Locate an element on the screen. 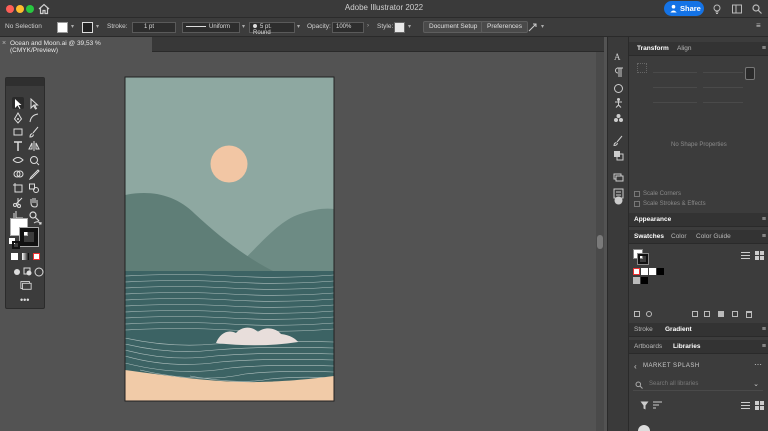 Image resolution: width=768 pixels, height=431 pixels. tab-appearance: Appearance is located at coordinates (652, 219).